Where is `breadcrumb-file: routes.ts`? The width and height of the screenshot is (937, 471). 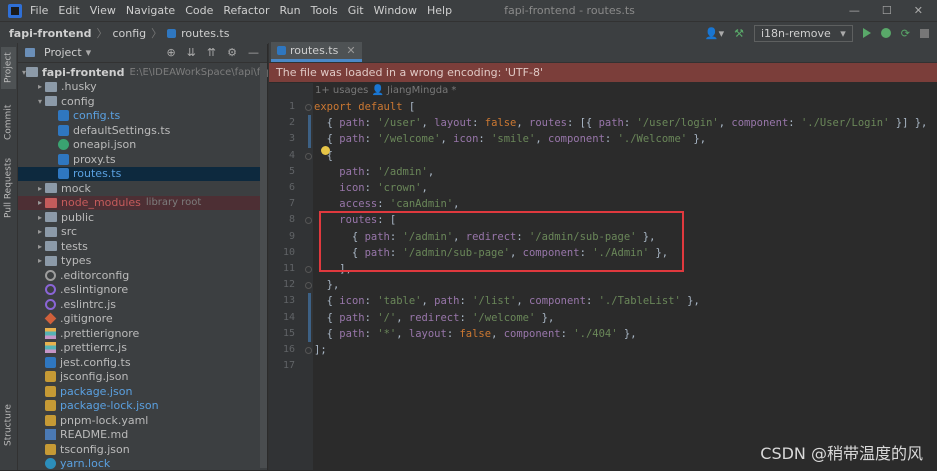 breadcrumb-file: routes.ts is located at coordinates (205, 33).